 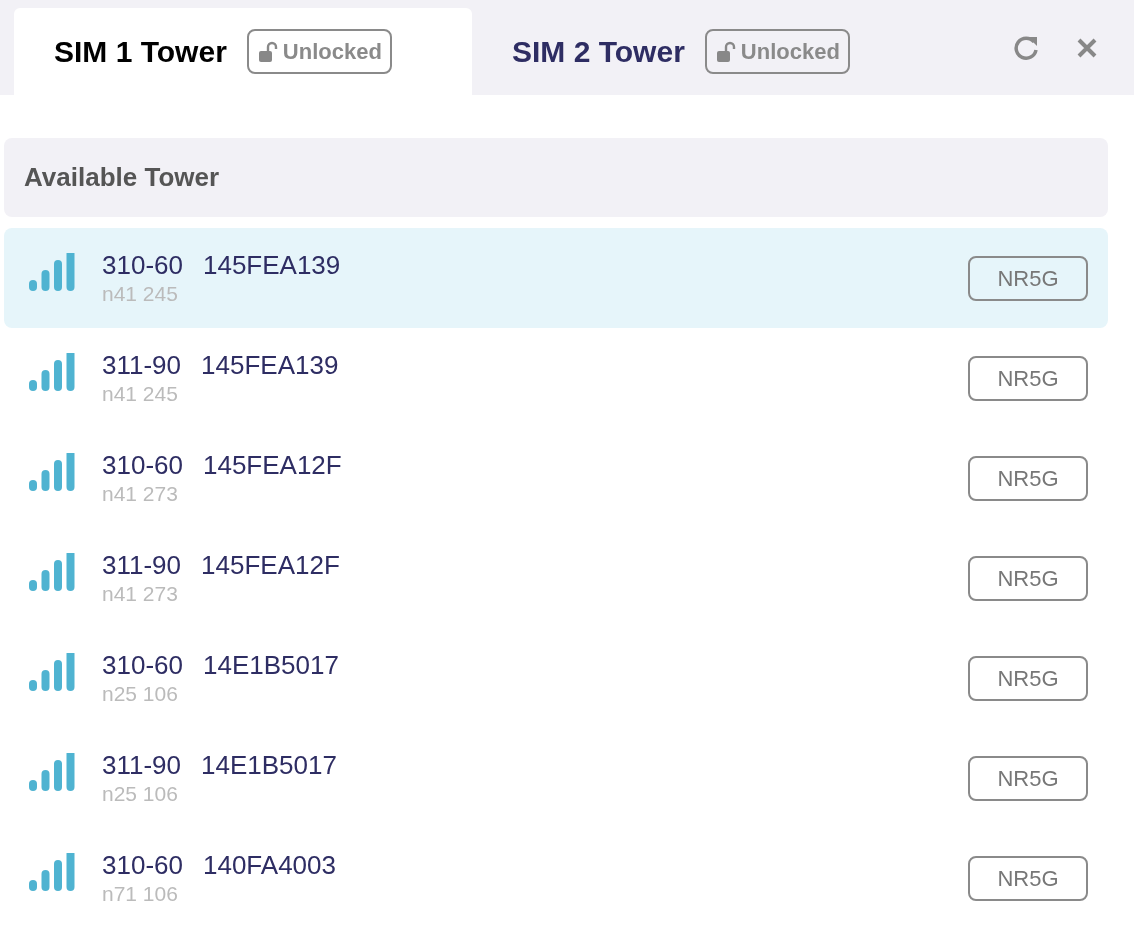 I want to click on tab: SIM 1 Tower Unlocked, so click(x=243, y=51).